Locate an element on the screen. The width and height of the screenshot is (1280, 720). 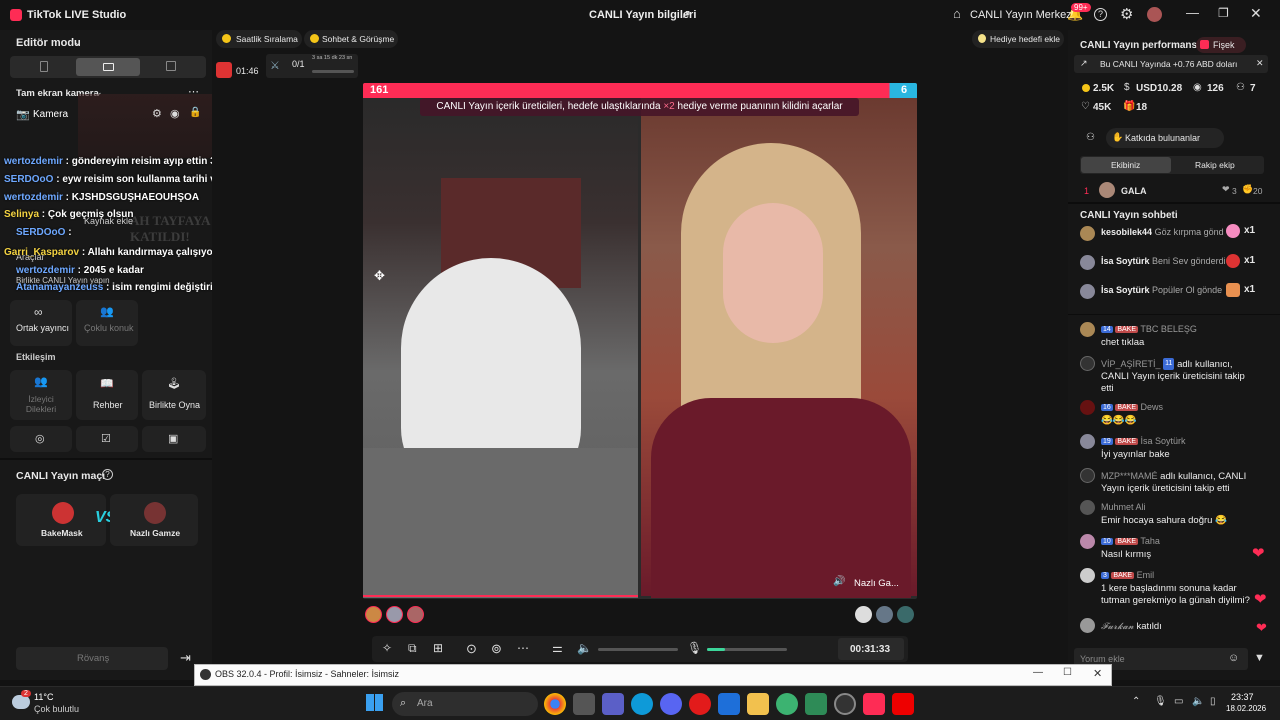
firework-badge: Fişek is located at coordinates (1221, 45).